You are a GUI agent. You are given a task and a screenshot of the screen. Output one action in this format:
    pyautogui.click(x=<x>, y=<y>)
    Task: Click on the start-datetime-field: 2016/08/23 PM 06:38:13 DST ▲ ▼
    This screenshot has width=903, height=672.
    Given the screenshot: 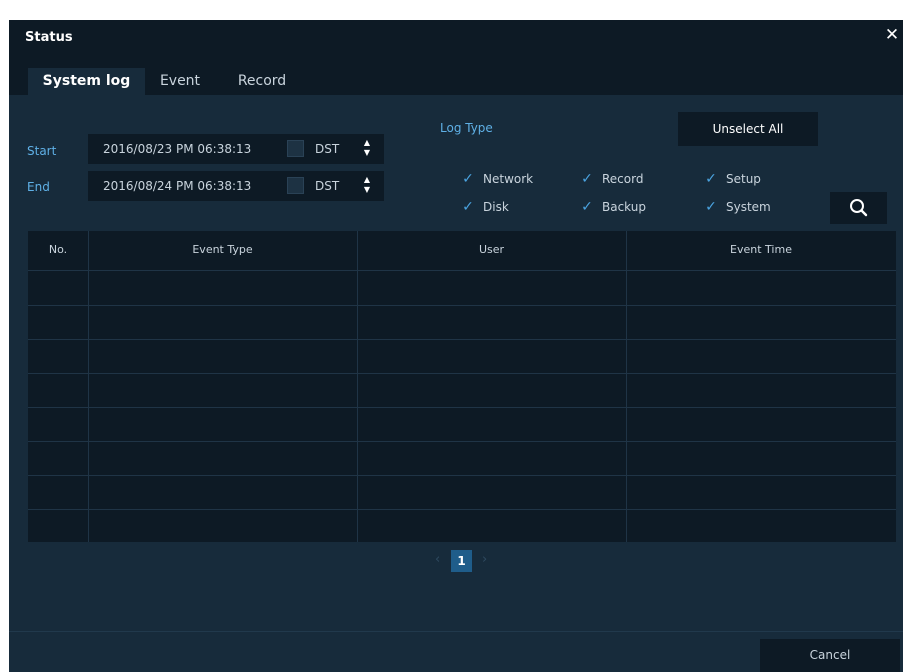 What is the action you would take?
    pyautogui.click(x=236, y=149)
    